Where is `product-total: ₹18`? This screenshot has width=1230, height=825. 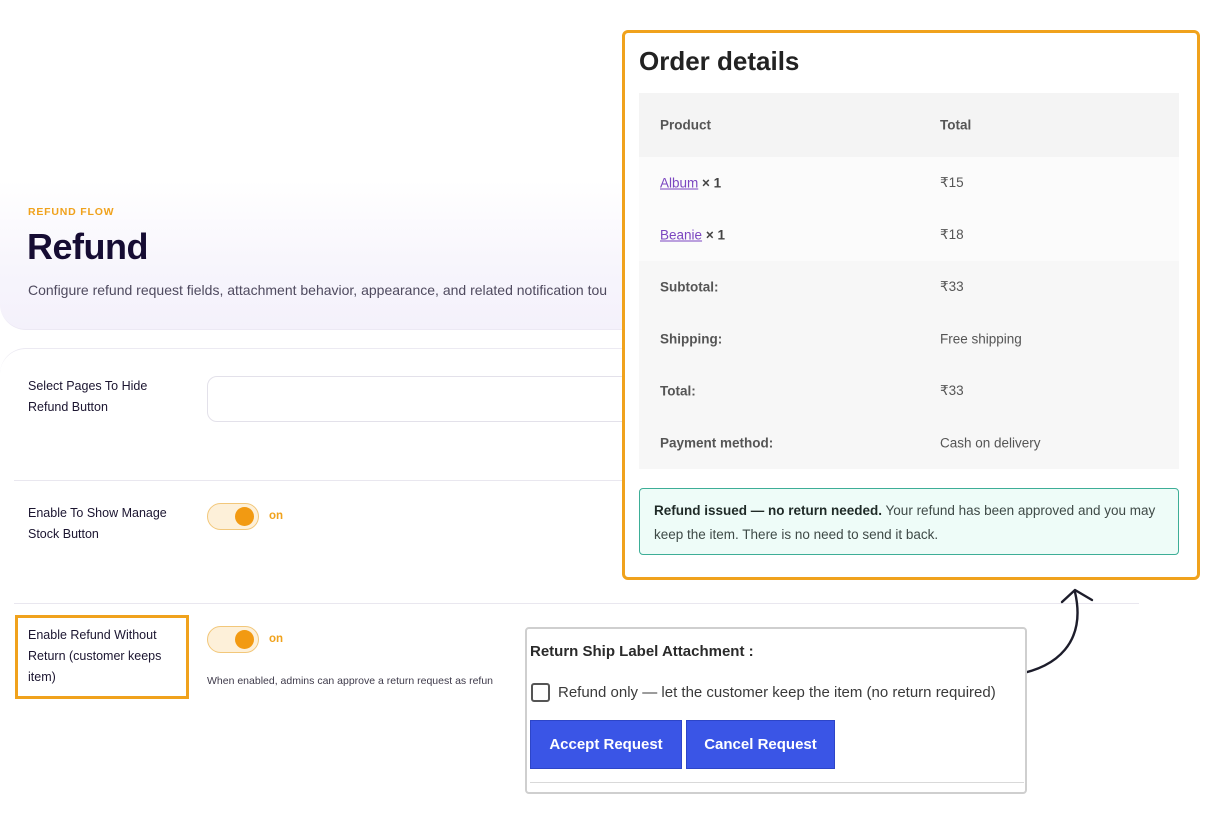 product-total: ₹18 is located at coordinates (952, 234).